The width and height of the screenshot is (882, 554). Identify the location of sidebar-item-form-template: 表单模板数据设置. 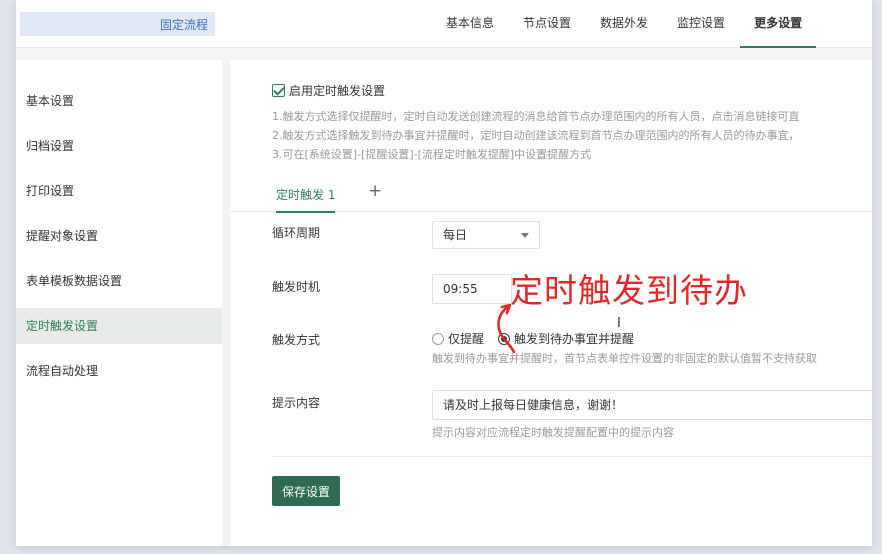
(119, 281).